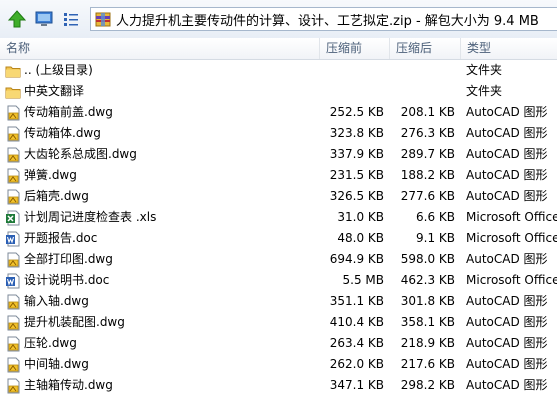  Describe the element at coordinates (427, 280) in the screenshot. I see `file-compressed-size: 462.3 KB` at that location.